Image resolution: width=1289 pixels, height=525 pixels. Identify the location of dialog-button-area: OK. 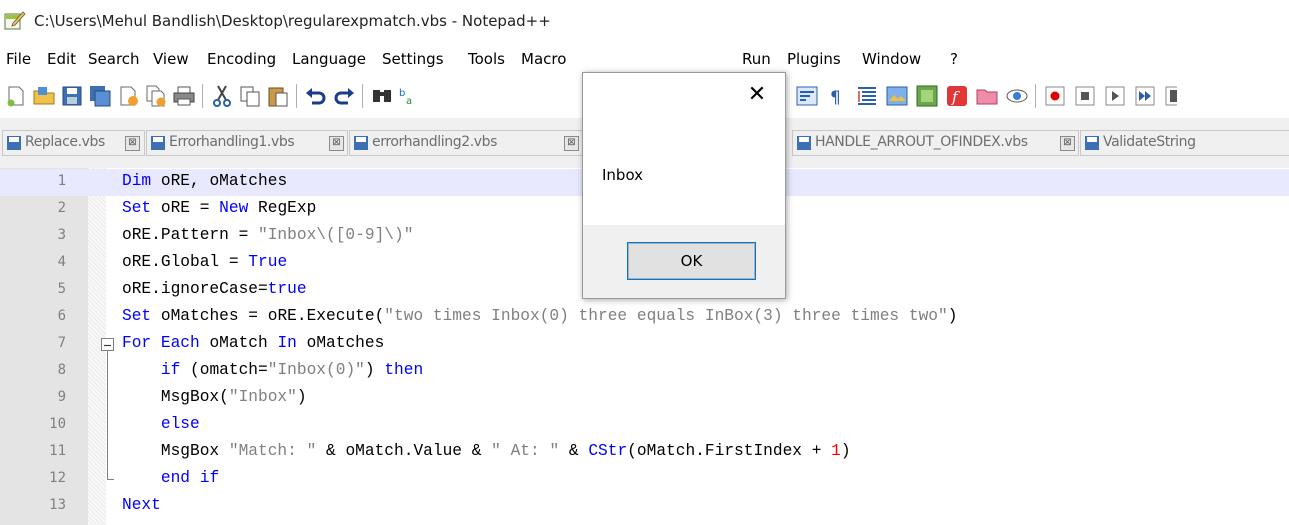
(684, 261).